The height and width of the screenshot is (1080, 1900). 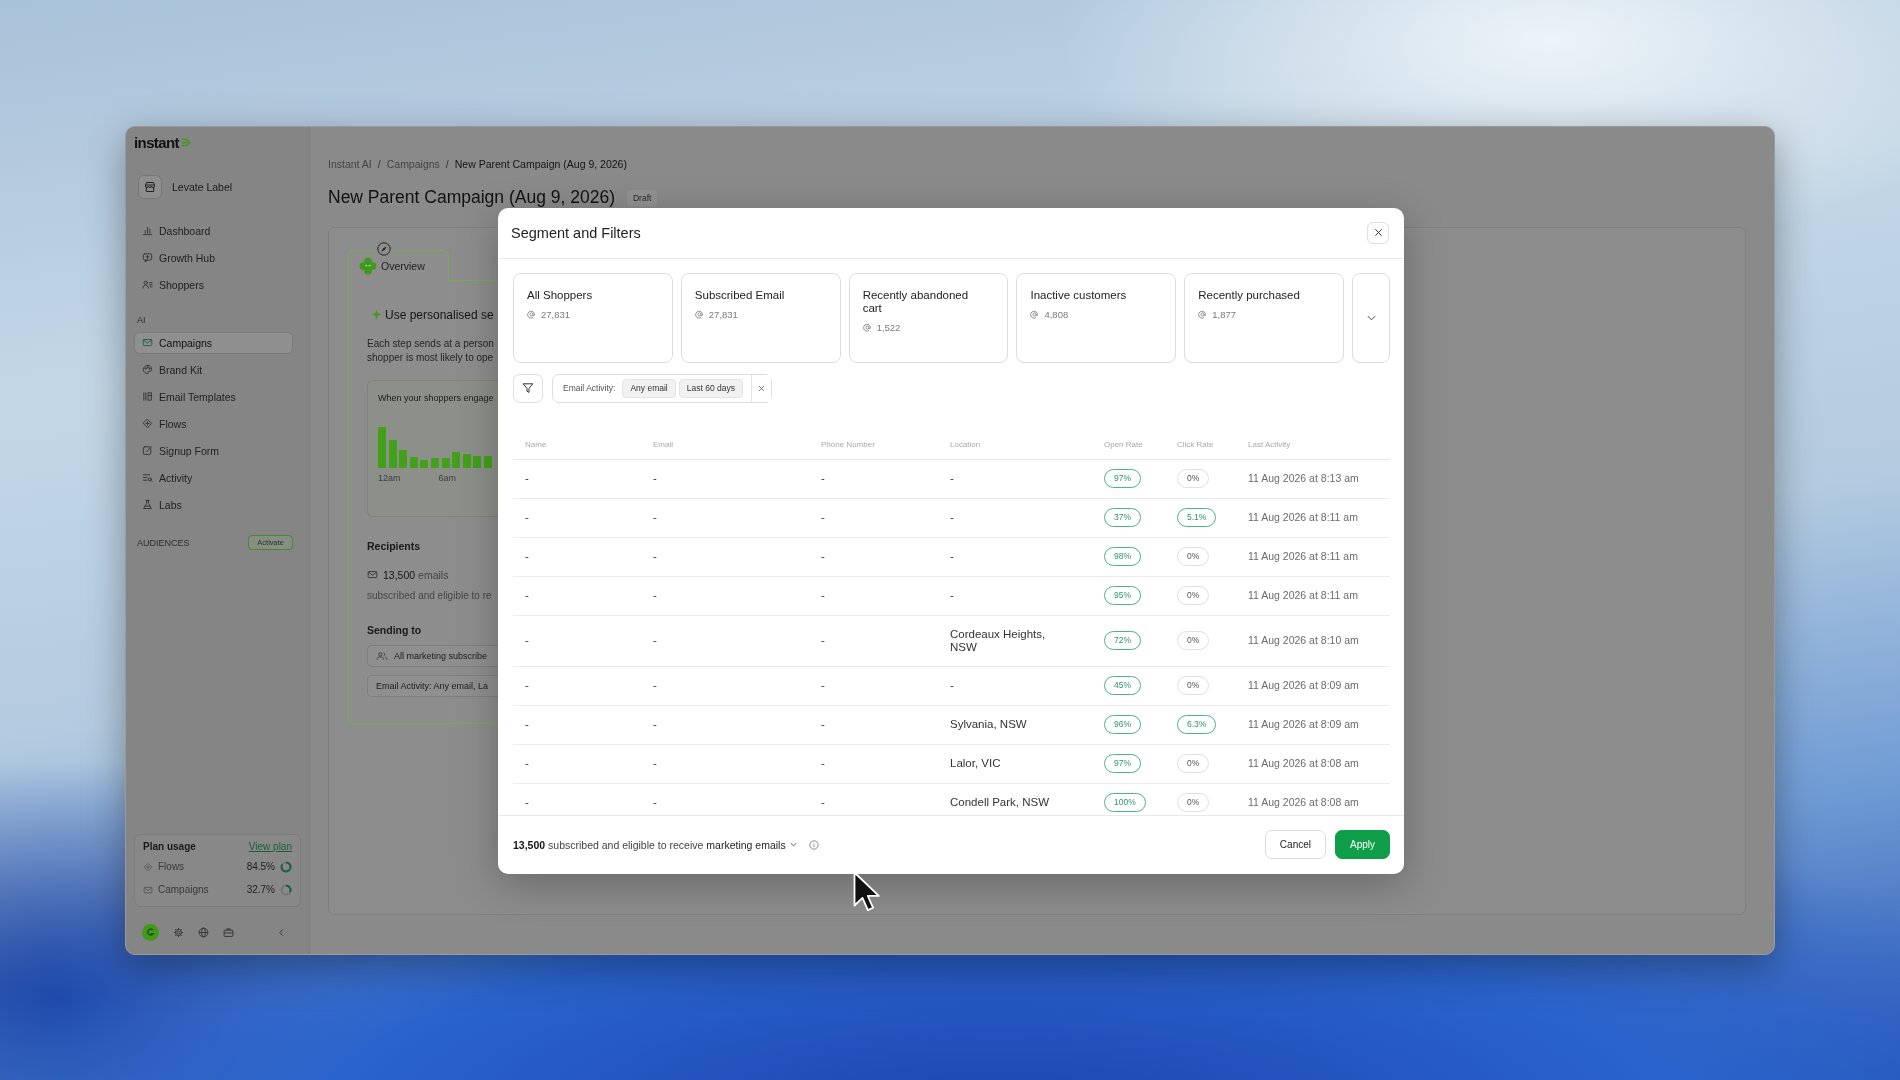 What do you see at coordinates (439, 314) in the screenshot?
I see `section-title: Use personalised se` at bounding box center [439, 314].